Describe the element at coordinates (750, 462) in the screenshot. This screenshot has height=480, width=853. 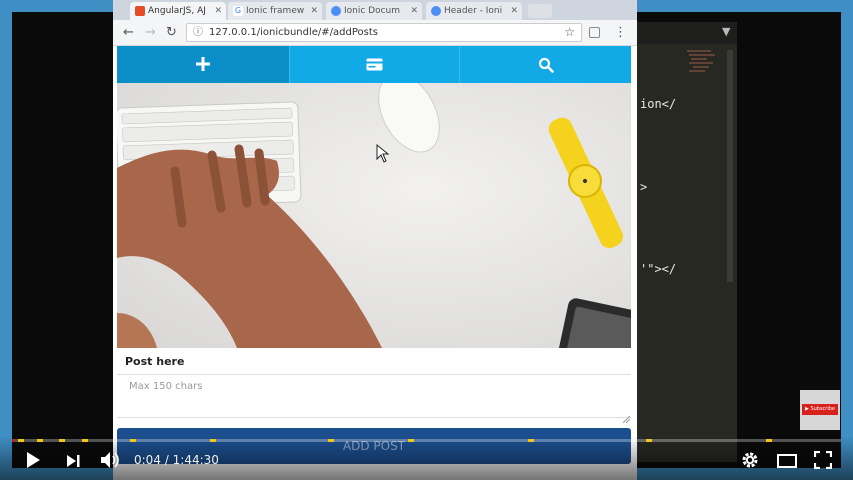
I see `settings-gear-icon` at that location.